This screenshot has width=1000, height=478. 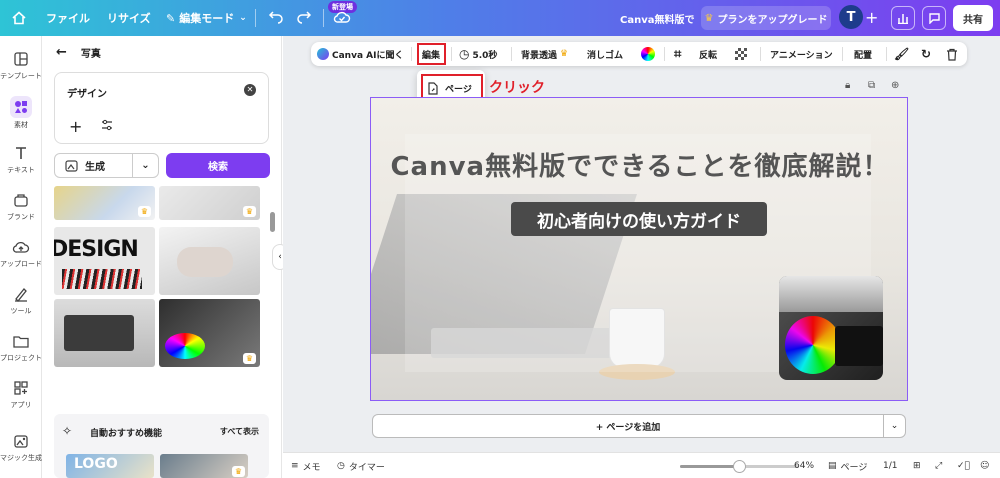 I want to click on back-arrow-icon: ←, so click(x=61, y=52).